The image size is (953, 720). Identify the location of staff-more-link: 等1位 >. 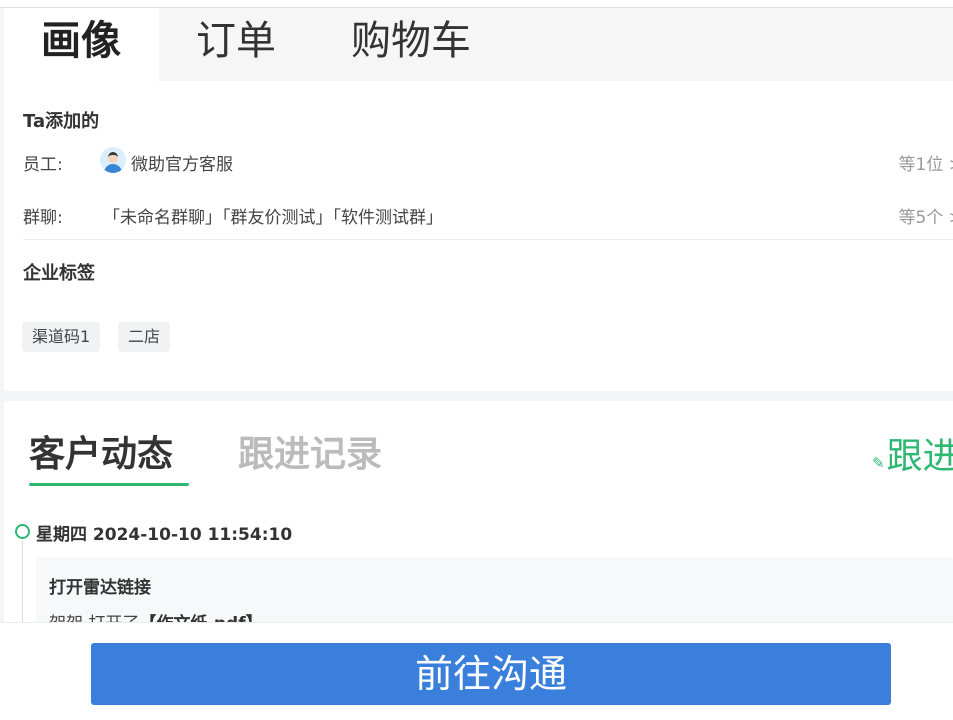
(926, 162).